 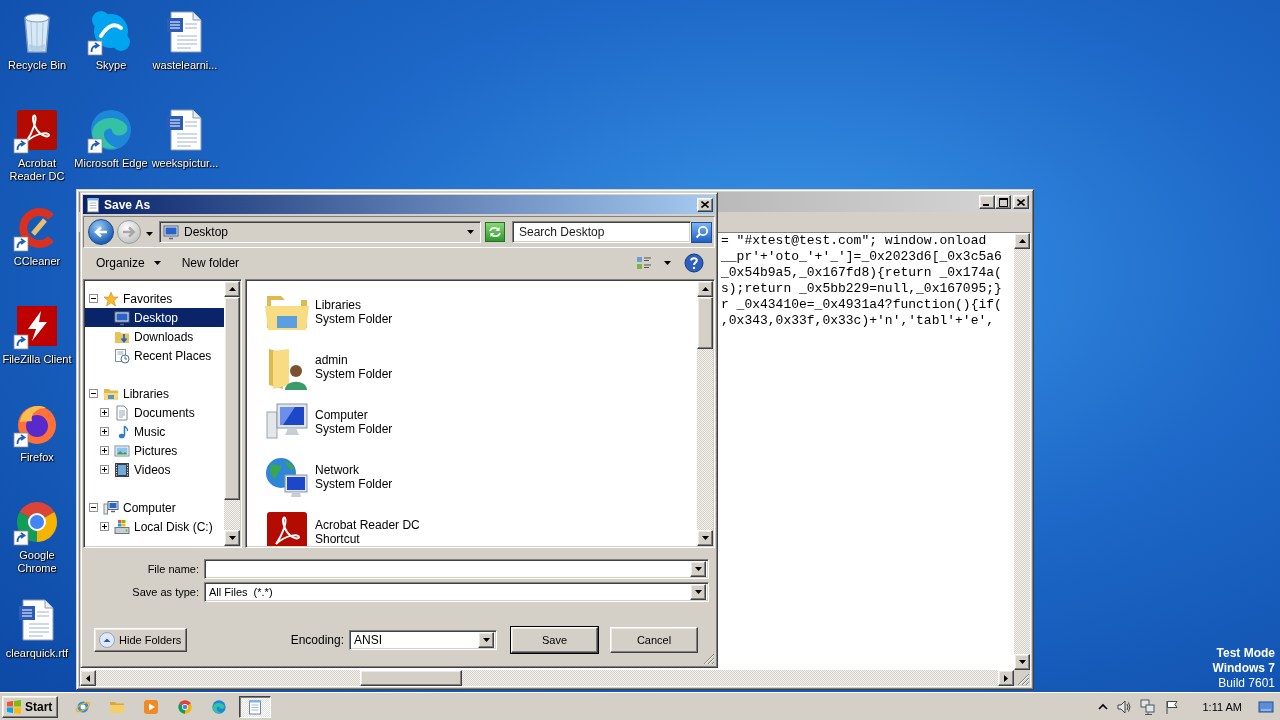 I want to click on launch-item: Skype, so click(x=111, y=40).